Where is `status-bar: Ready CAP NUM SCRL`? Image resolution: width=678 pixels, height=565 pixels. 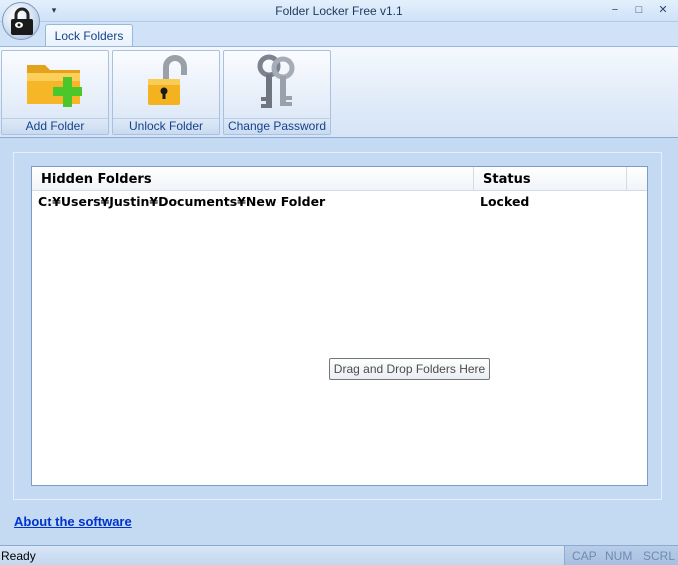 status-bar: Ready CAP NUM SCRL is located at coordinates (339, 555).